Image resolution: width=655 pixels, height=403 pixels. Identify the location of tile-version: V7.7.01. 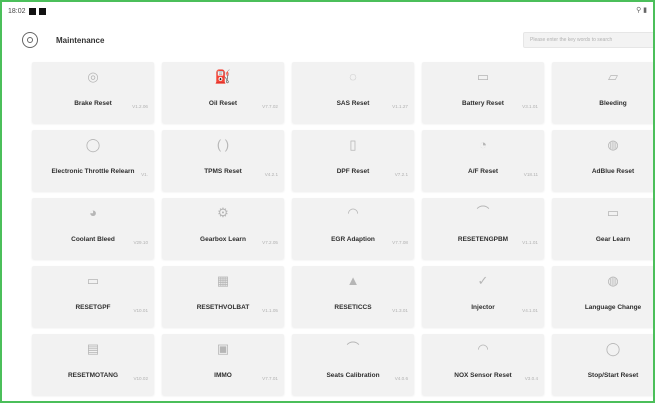
(270, 378).